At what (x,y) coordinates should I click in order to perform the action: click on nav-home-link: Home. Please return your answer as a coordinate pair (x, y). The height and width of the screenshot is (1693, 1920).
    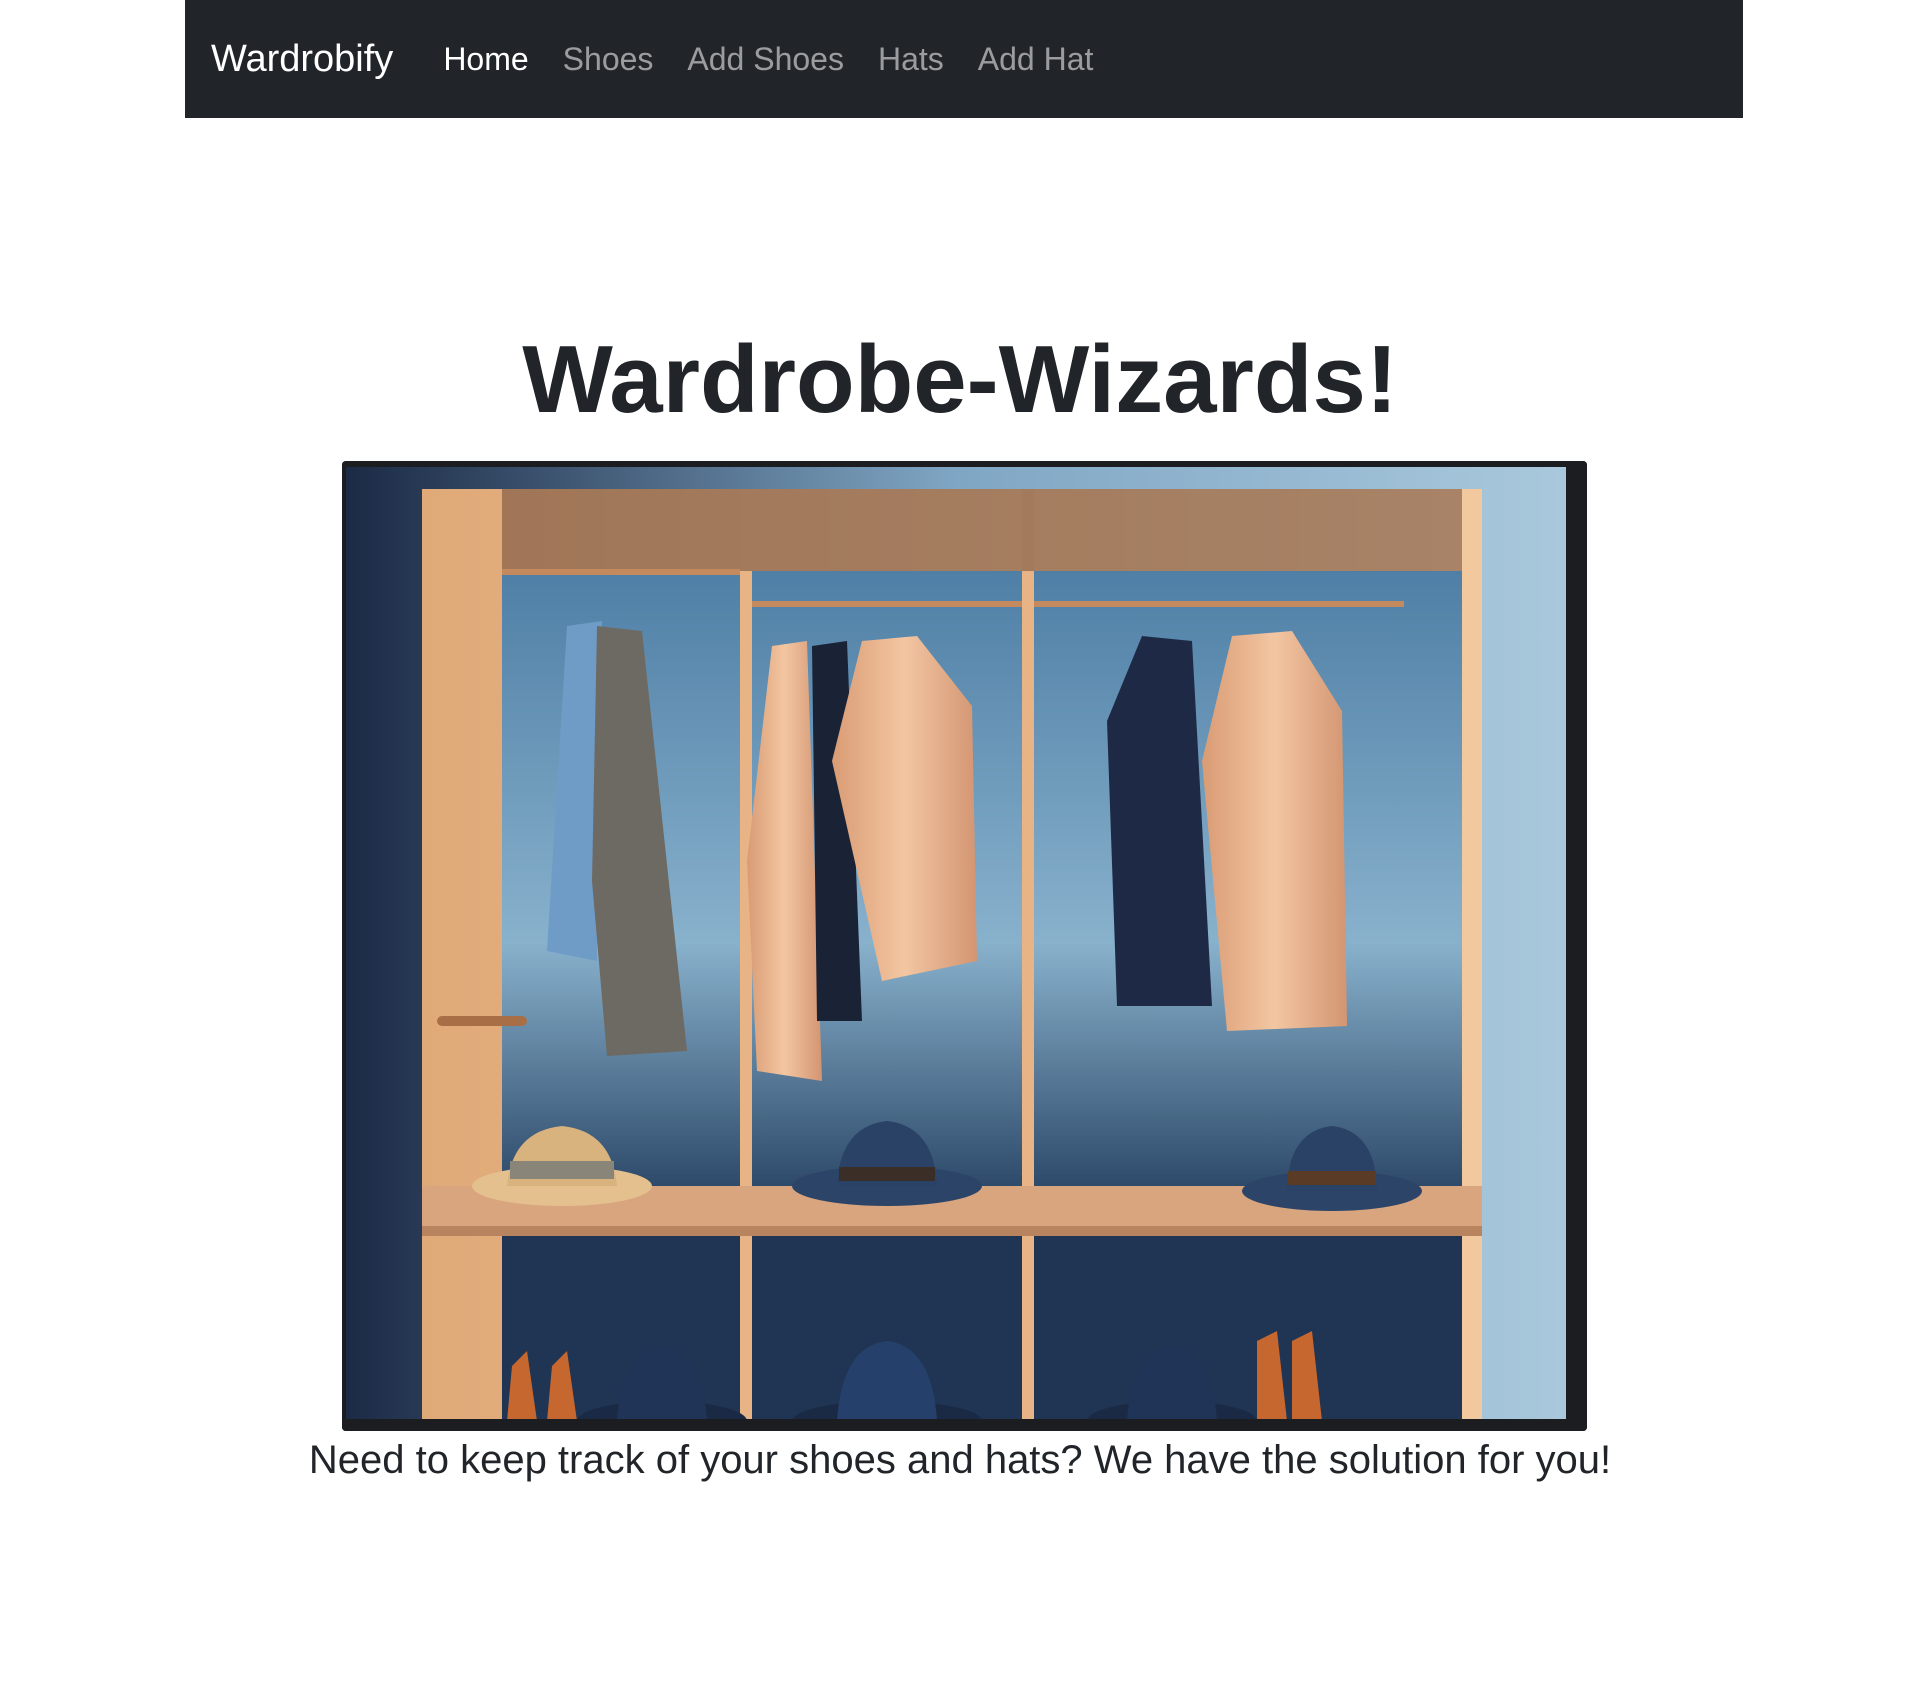
    Looking at the image, I should click on (485, 59).